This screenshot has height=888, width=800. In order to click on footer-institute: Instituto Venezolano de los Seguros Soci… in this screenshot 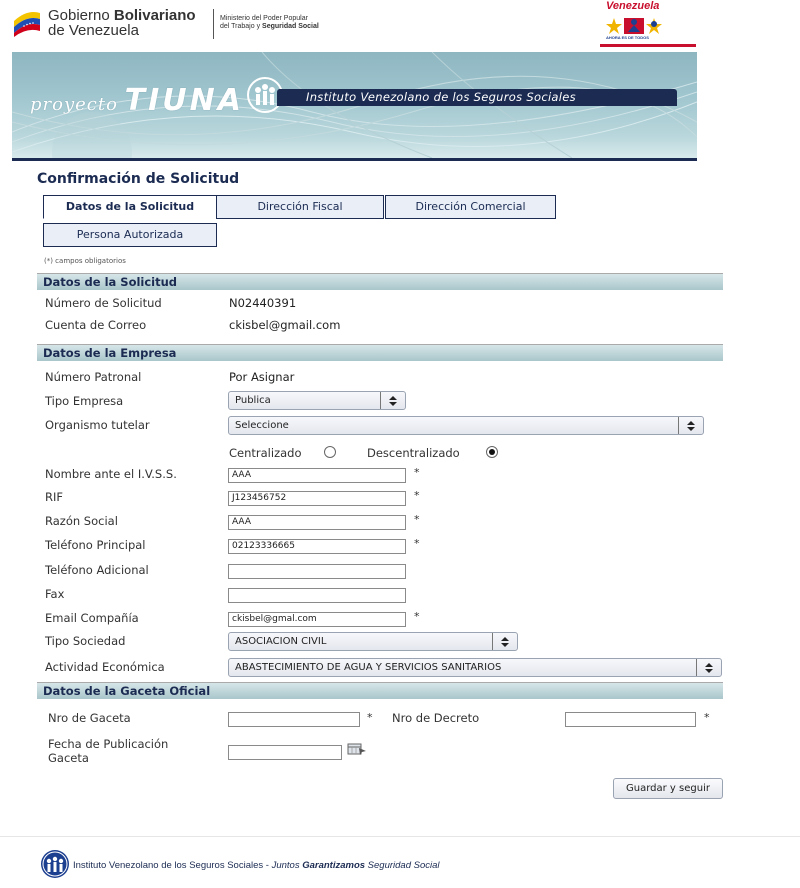, I will do `click(172, 865)`.